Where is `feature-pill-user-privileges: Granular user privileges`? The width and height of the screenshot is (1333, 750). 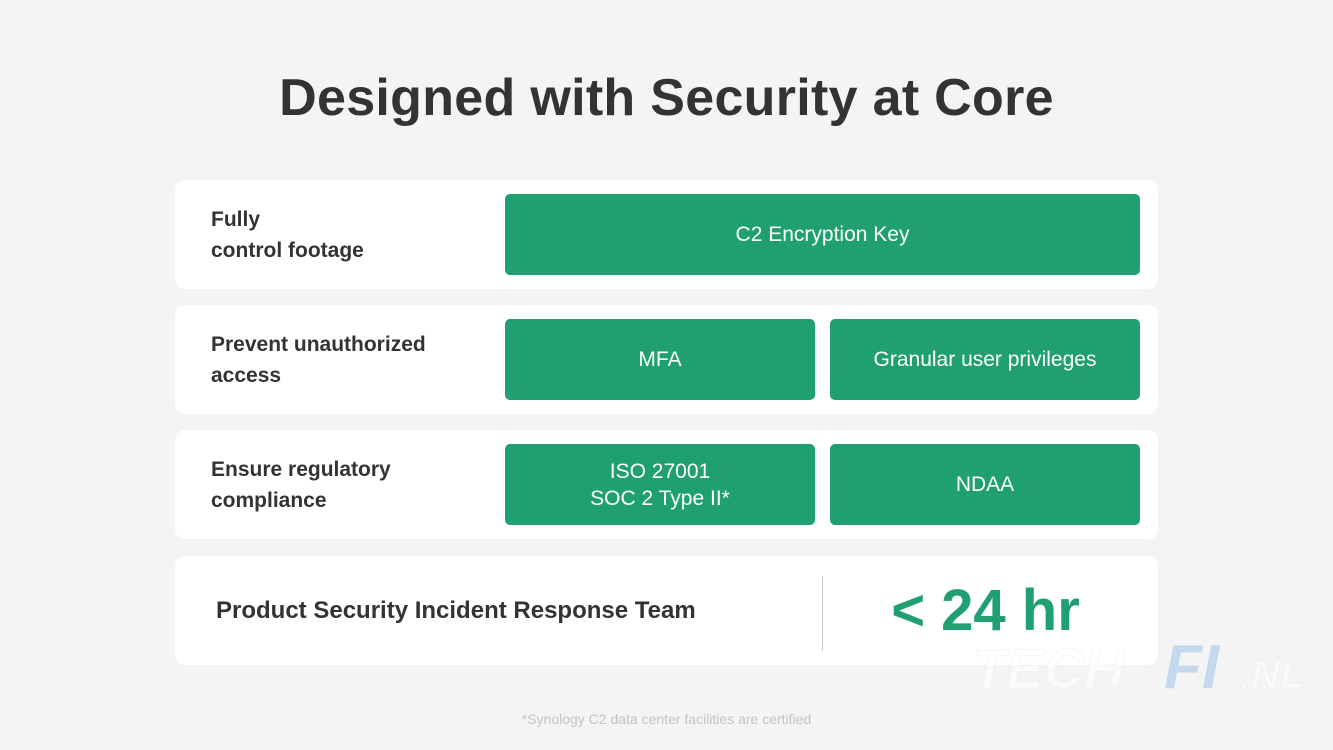
feature-pill-user-privileges: Granular user privileges is located at coordinates (985, 359).